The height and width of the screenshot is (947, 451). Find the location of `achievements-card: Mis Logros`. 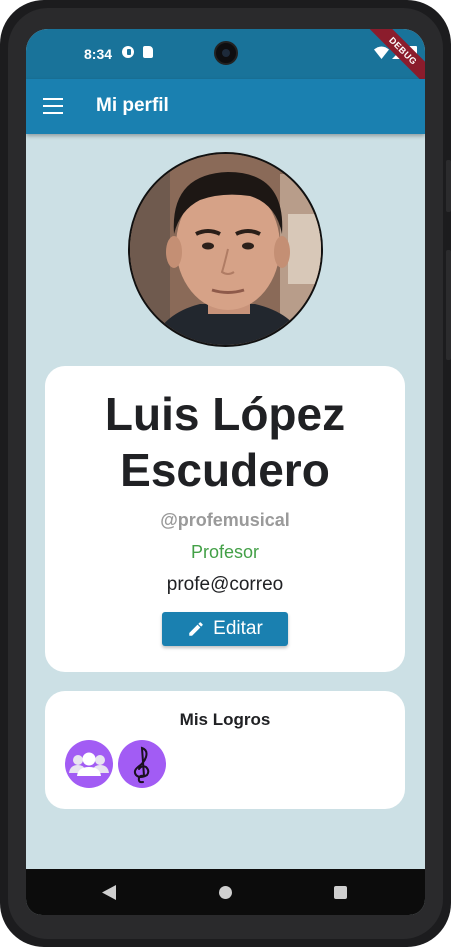

achievements-card: Mis Logros is located at coordinates (225, 750).